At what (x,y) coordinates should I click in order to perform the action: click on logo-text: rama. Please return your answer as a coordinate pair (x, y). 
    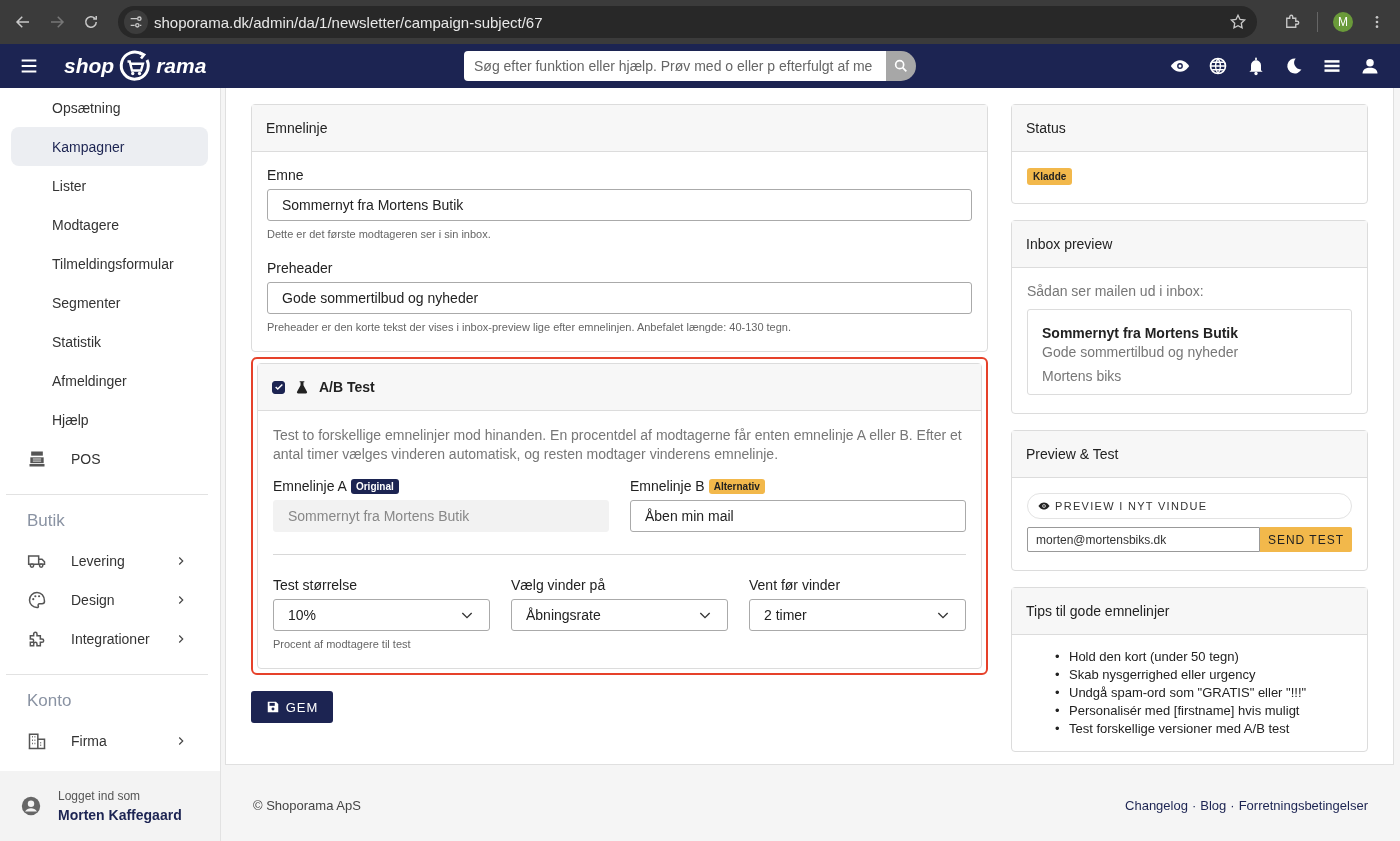
    Looking at the image, I should click on (181, 66).